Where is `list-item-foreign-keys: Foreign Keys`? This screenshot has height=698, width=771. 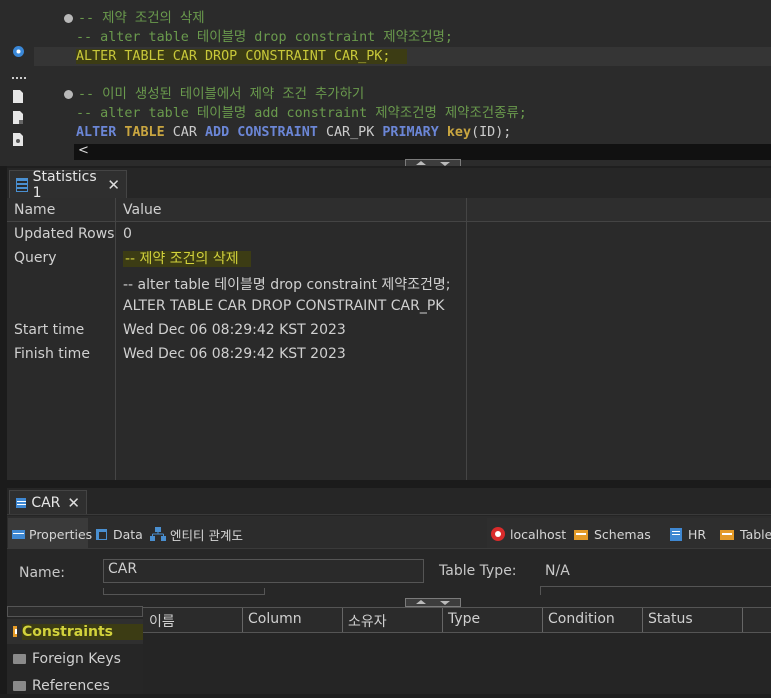
list-item-foreign-keys: Foreign Keys is located at coordinates (75, 658).